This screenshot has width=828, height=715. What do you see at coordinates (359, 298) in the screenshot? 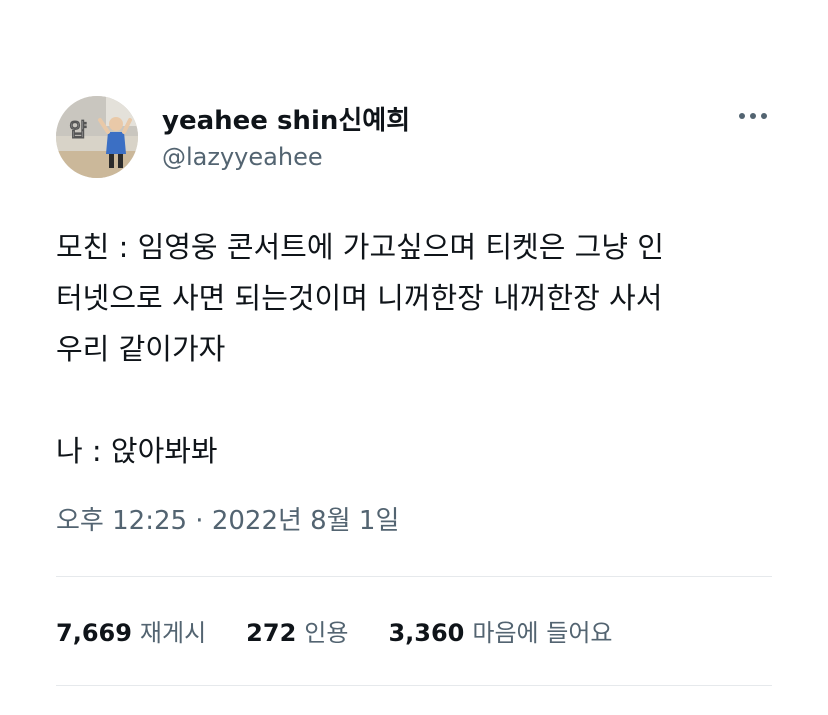
I see `tweet-text-line: 터넷으로 사면 되는것이며 니꺼한장 내꺼한장 사서` at bounding box center [359, 298].